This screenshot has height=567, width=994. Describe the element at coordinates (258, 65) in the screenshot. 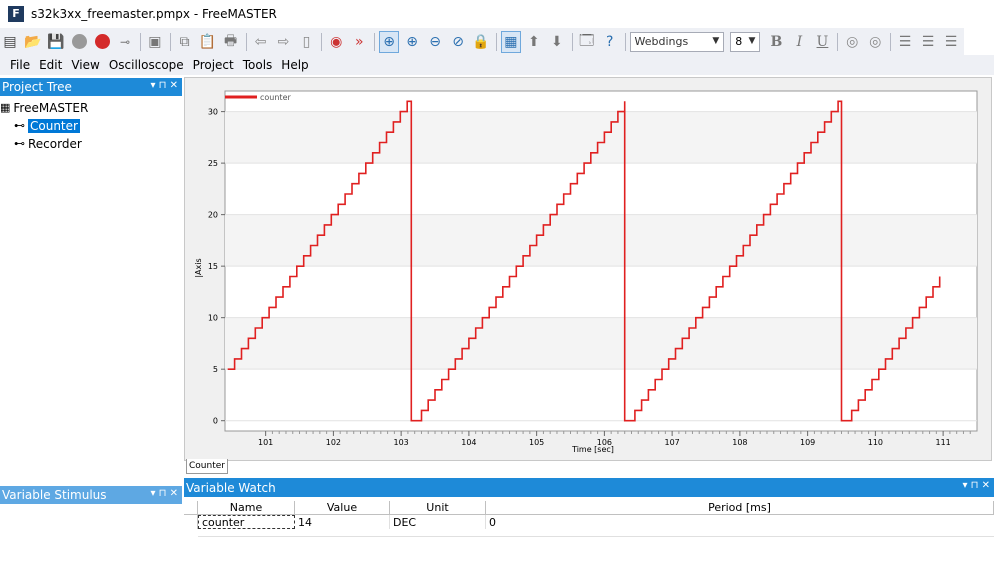

I see `menu-tools: Tools` at that location.